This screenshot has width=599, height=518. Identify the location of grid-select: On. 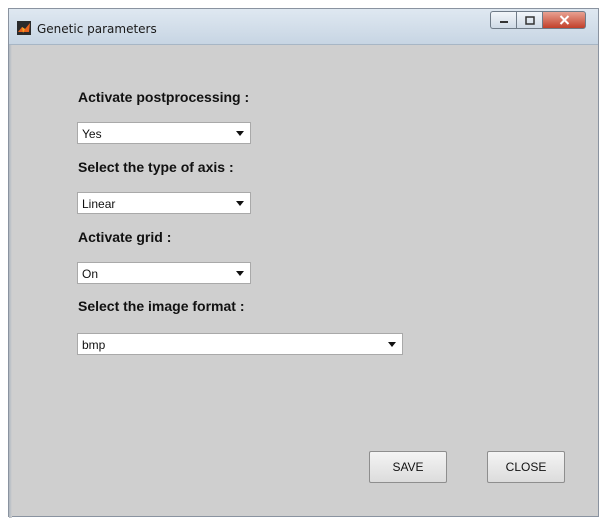
(164, 273).